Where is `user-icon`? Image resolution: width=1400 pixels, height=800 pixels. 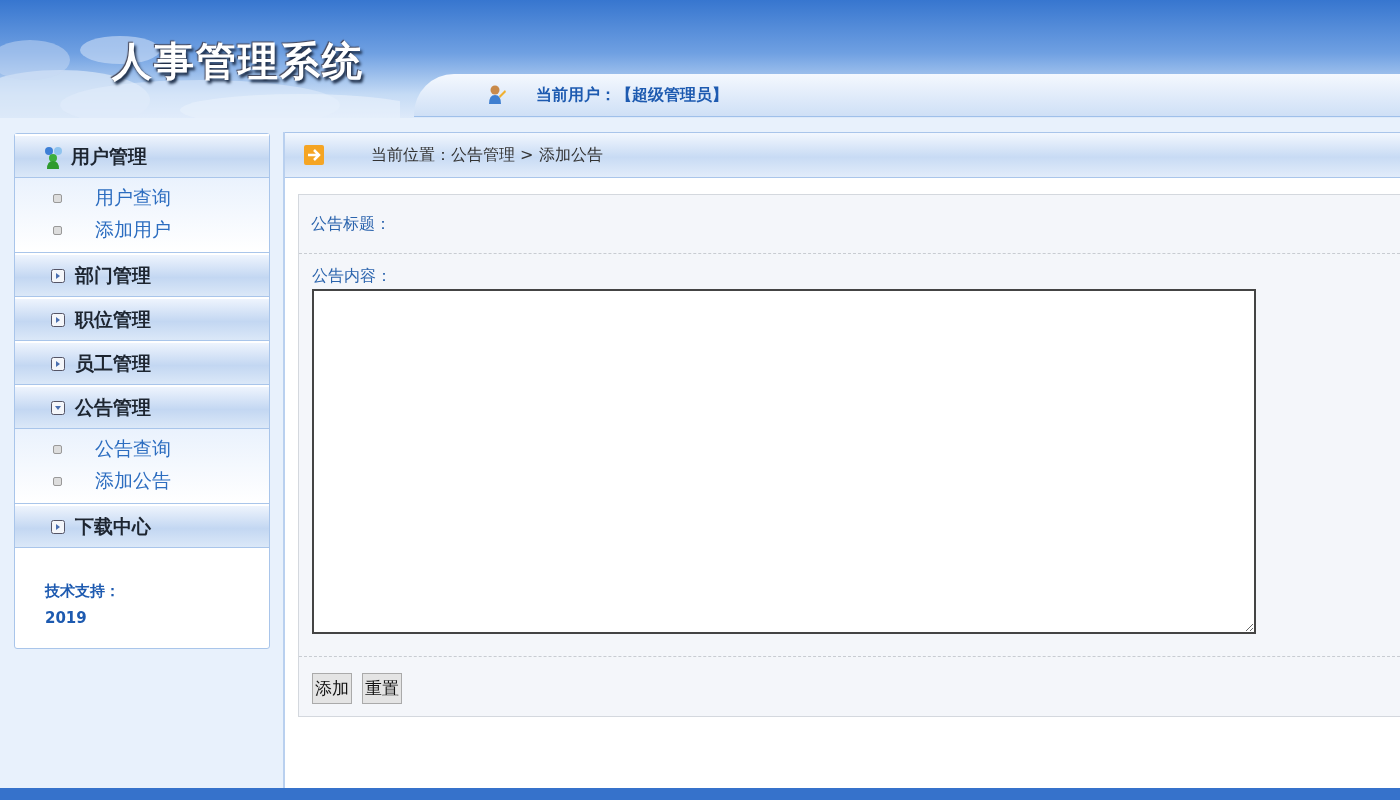
user-icon is located at coordinates (496, 95).